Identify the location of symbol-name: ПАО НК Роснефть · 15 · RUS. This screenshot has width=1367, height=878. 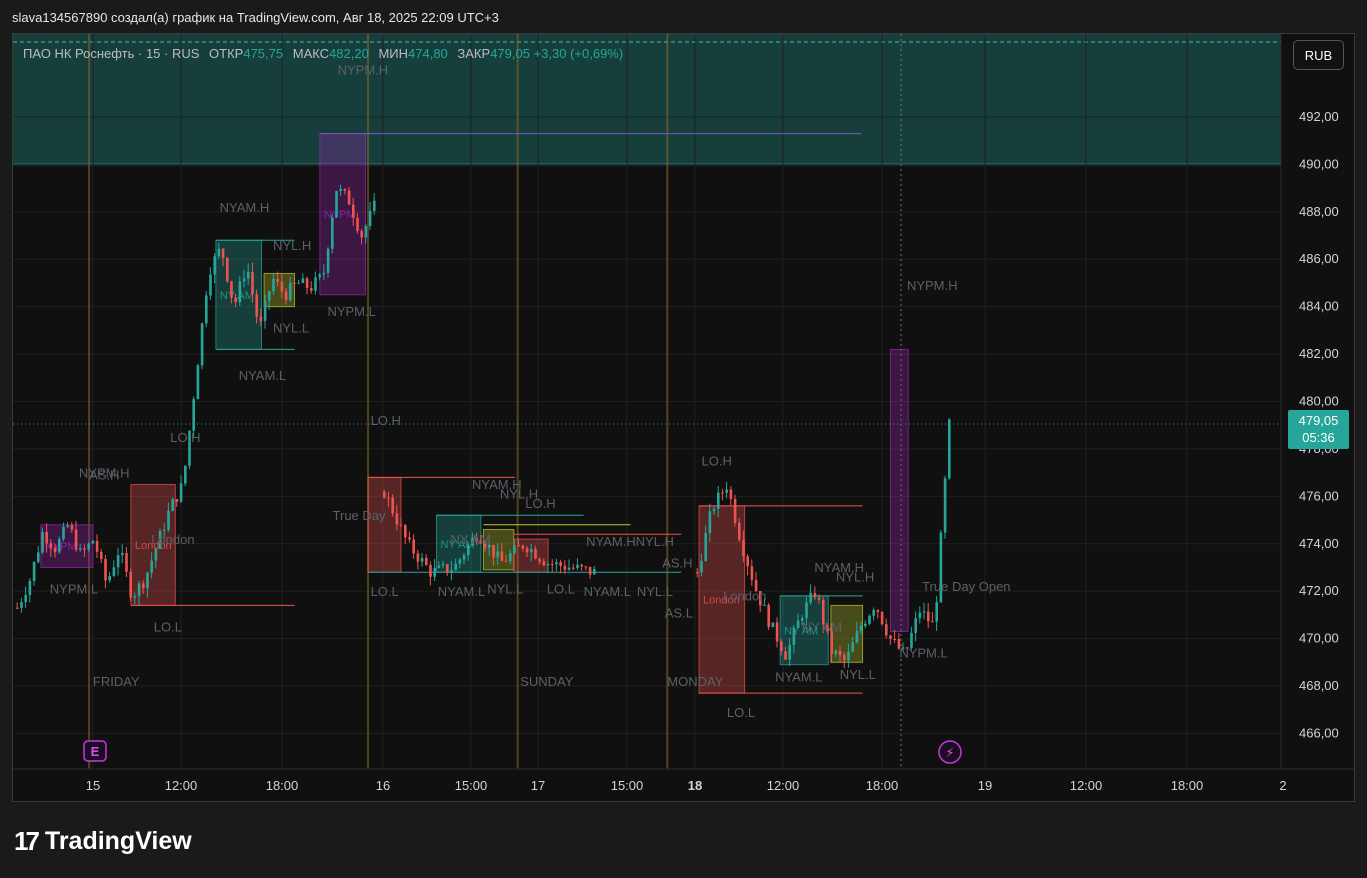
(111, 53).